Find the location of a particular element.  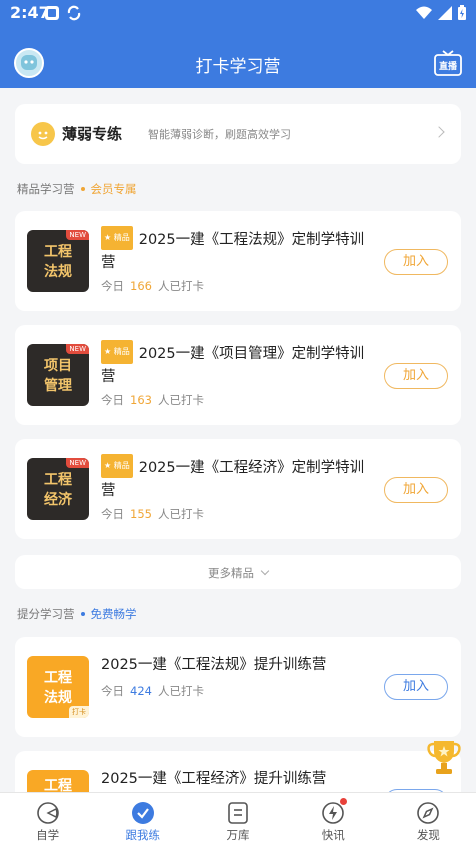

cover-text: 项目 管理 is located at coordinates (58, 376).